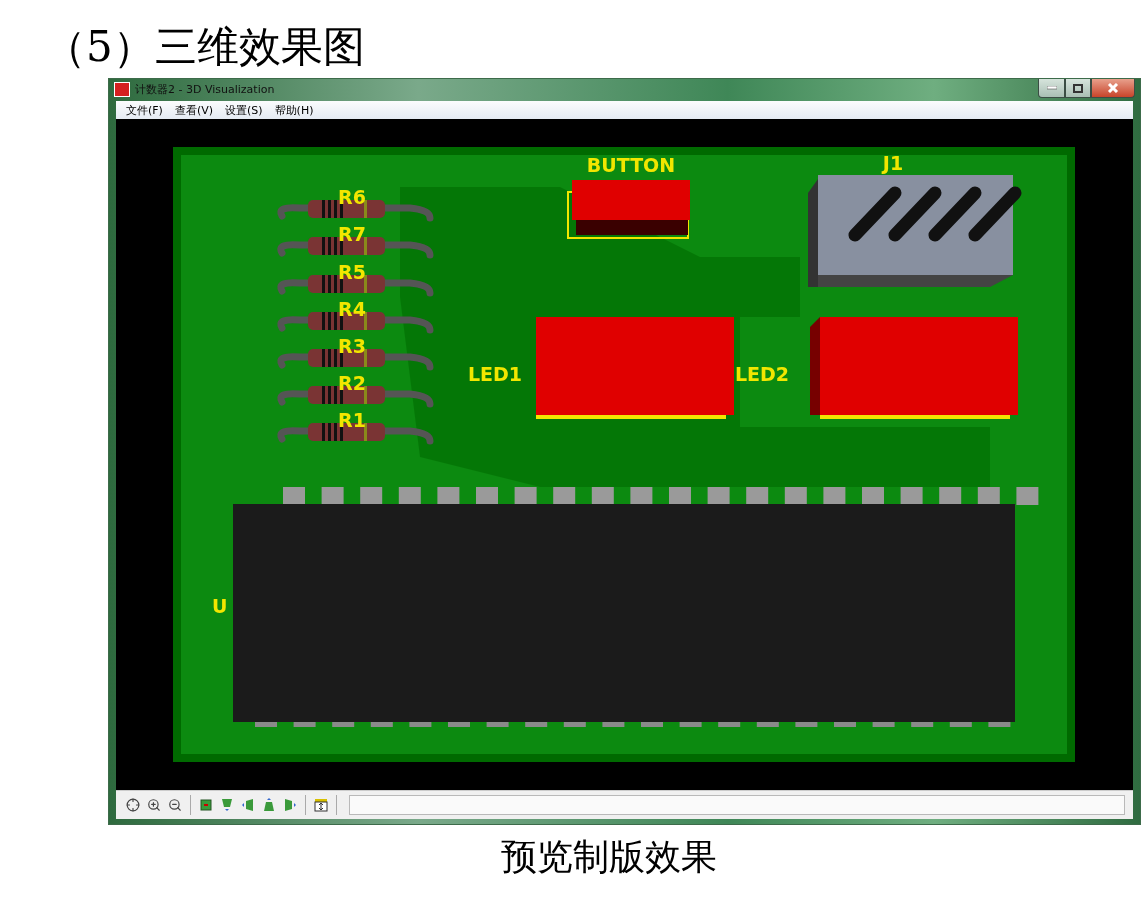  Describe the element at coordinates (294, 110) in the screenshot. I see `menu-item: 帮助(H)` at that location.